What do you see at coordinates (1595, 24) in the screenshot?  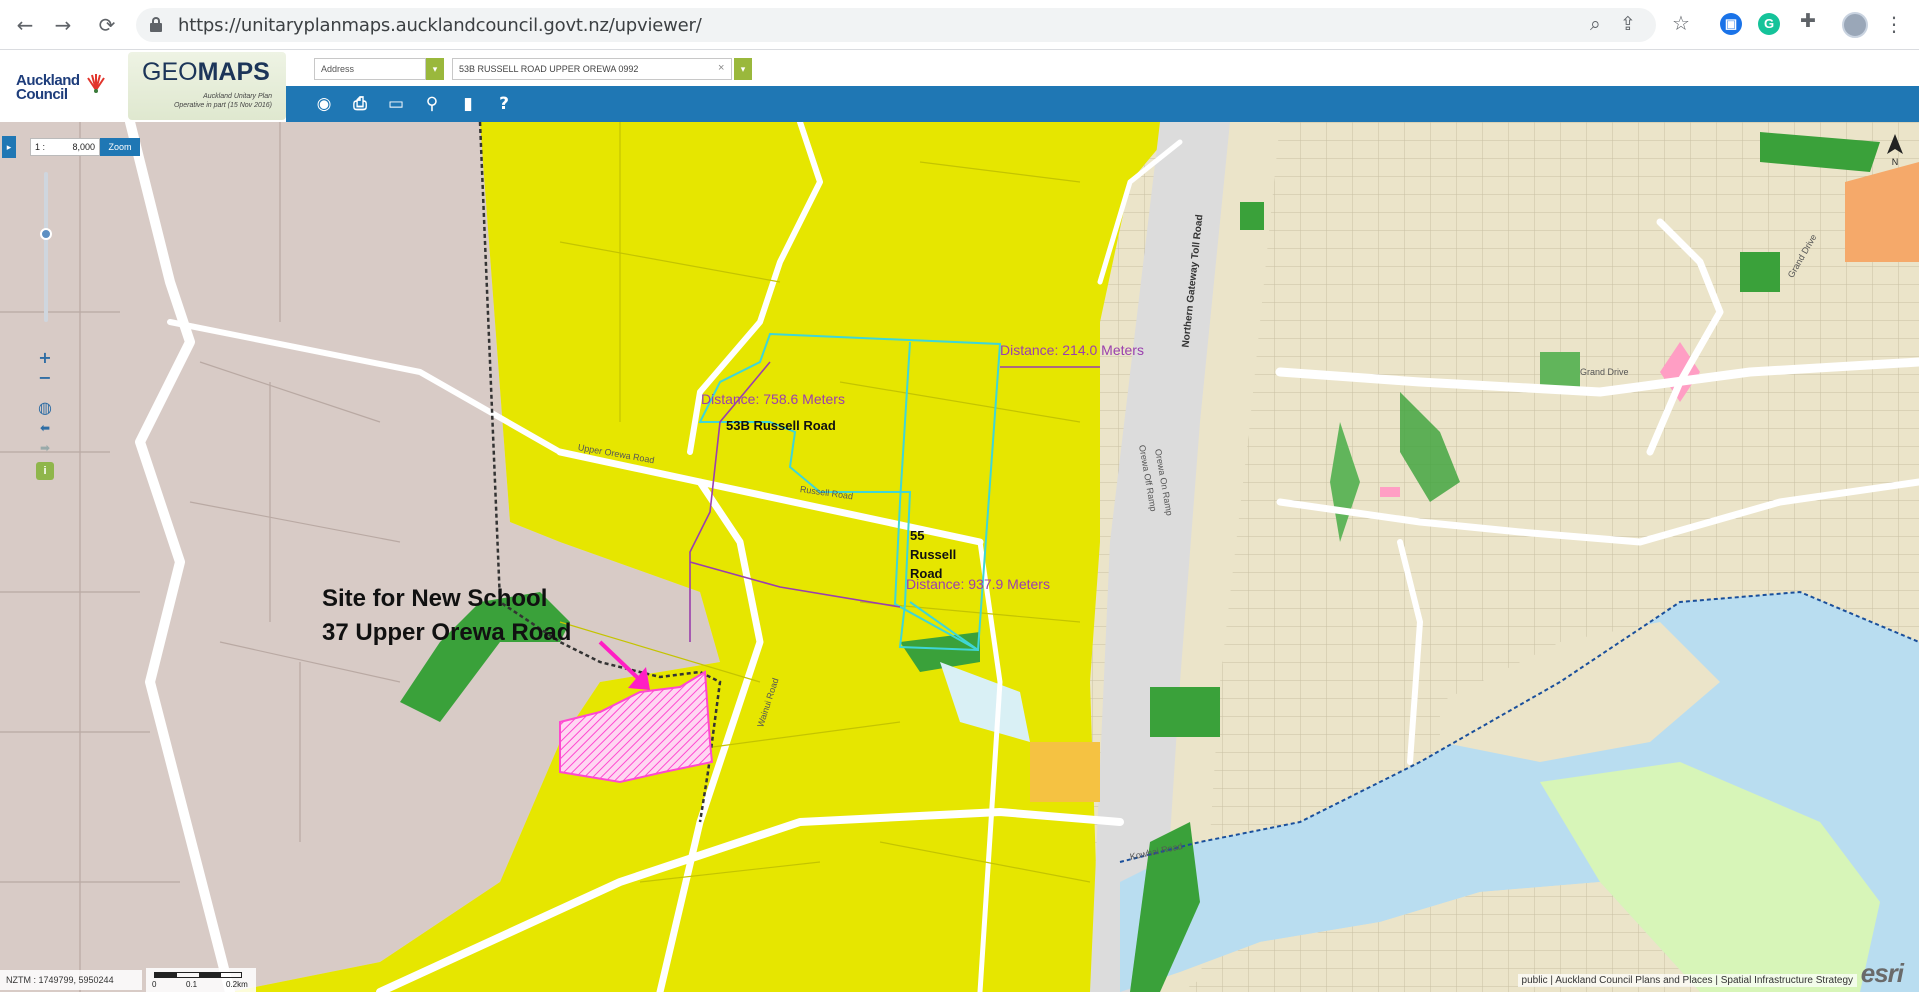 I see `zoom-icon: ⌕` at bounding box center [1595, 24].